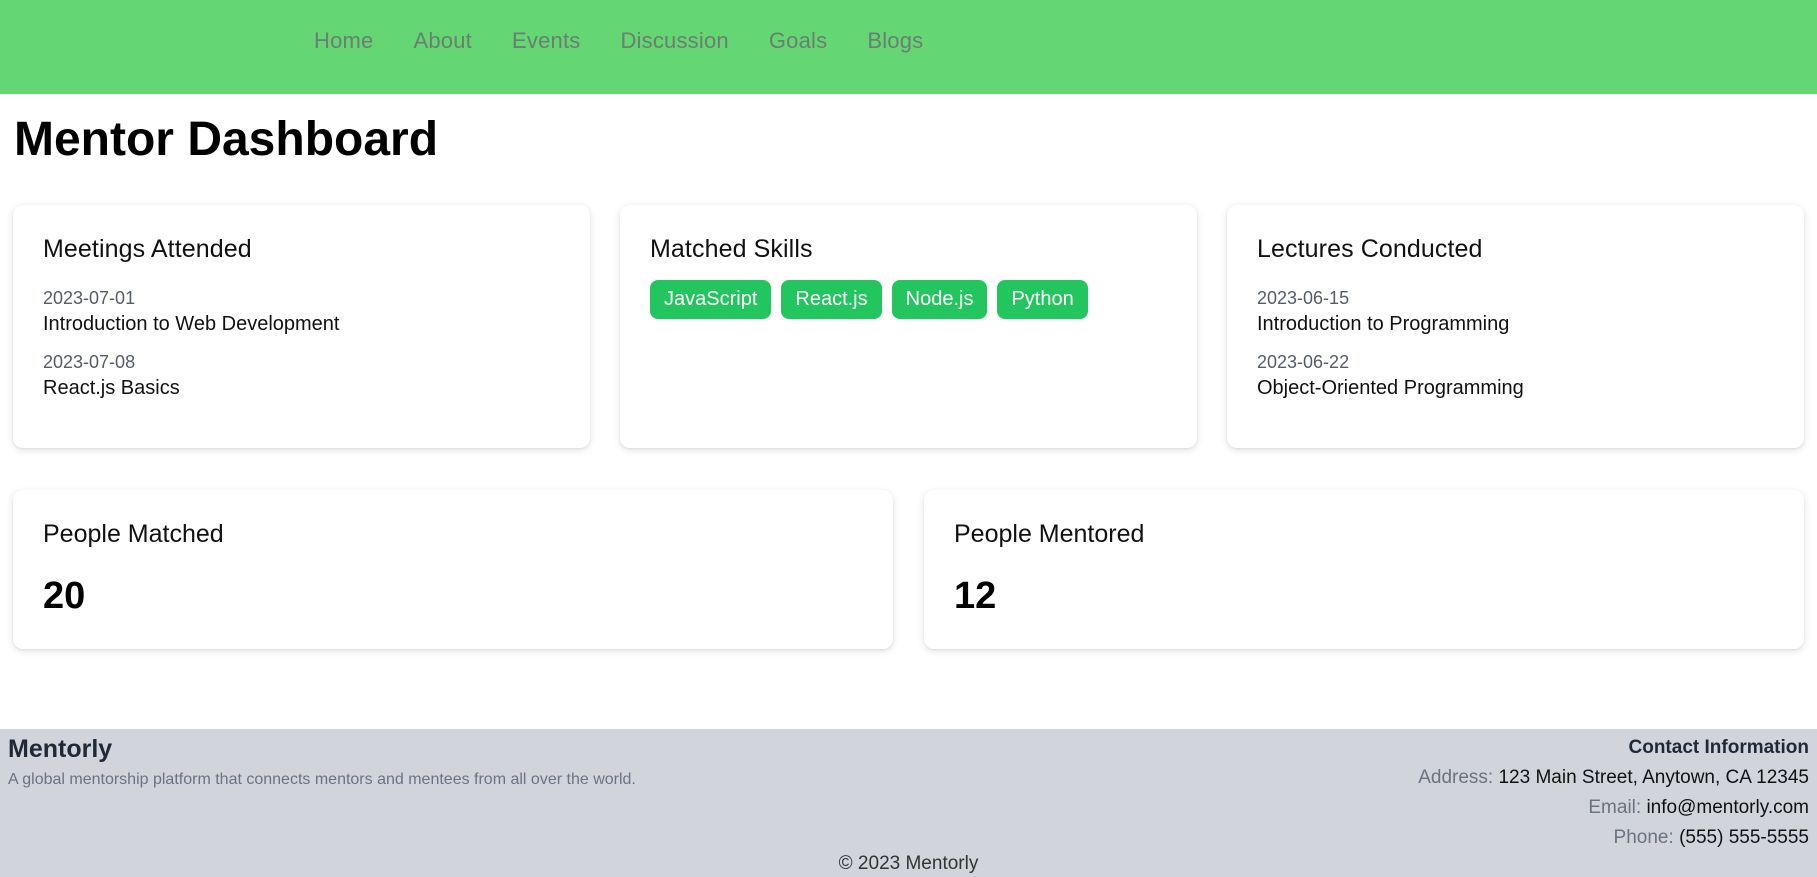  Describe the element at coordinates (1303, 298) in the screenshot. I see `lecture-date: 2023-06-15` at that location.